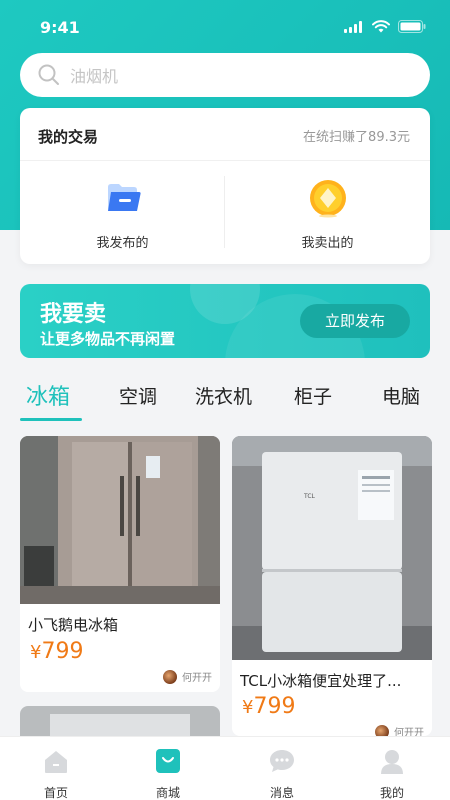 This screenshot has width=450, height=800. I want to click on tabbar-item-mall: 商城, so click(168, 773).